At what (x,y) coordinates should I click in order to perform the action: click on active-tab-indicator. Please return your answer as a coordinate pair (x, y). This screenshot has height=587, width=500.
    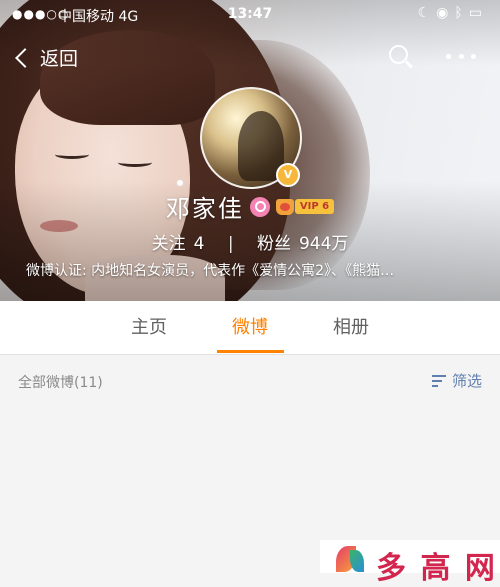
    Looking at the image, I should click on (250, 351).